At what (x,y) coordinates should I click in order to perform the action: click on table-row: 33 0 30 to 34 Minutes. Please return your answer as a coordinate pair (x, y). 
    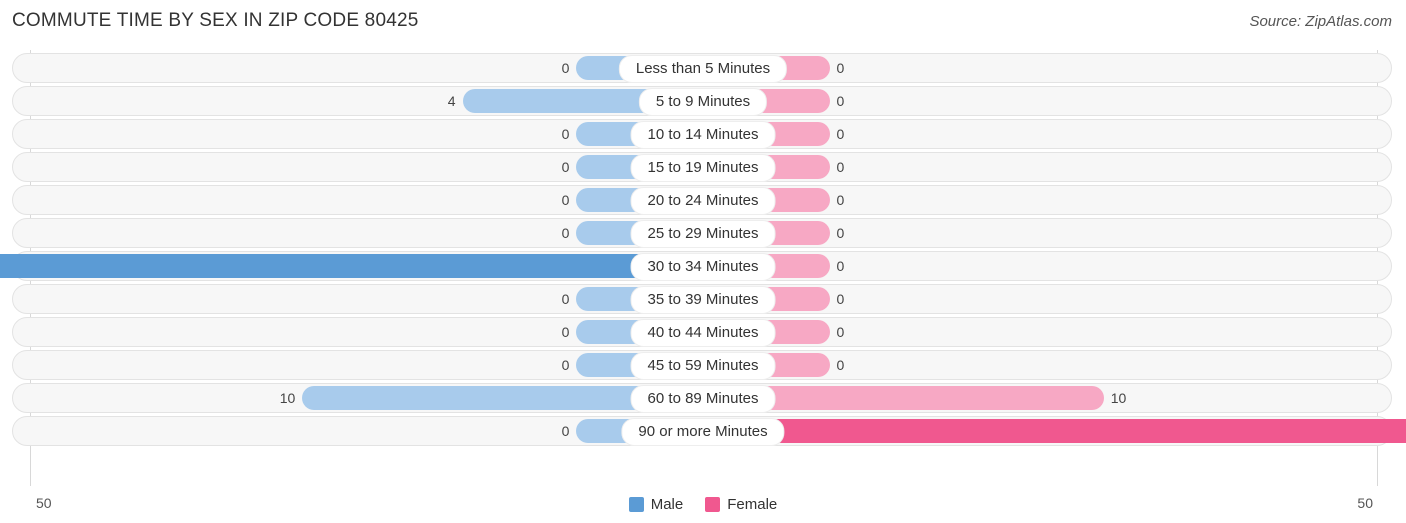
    Looking at the image, I should click on (703, 266).